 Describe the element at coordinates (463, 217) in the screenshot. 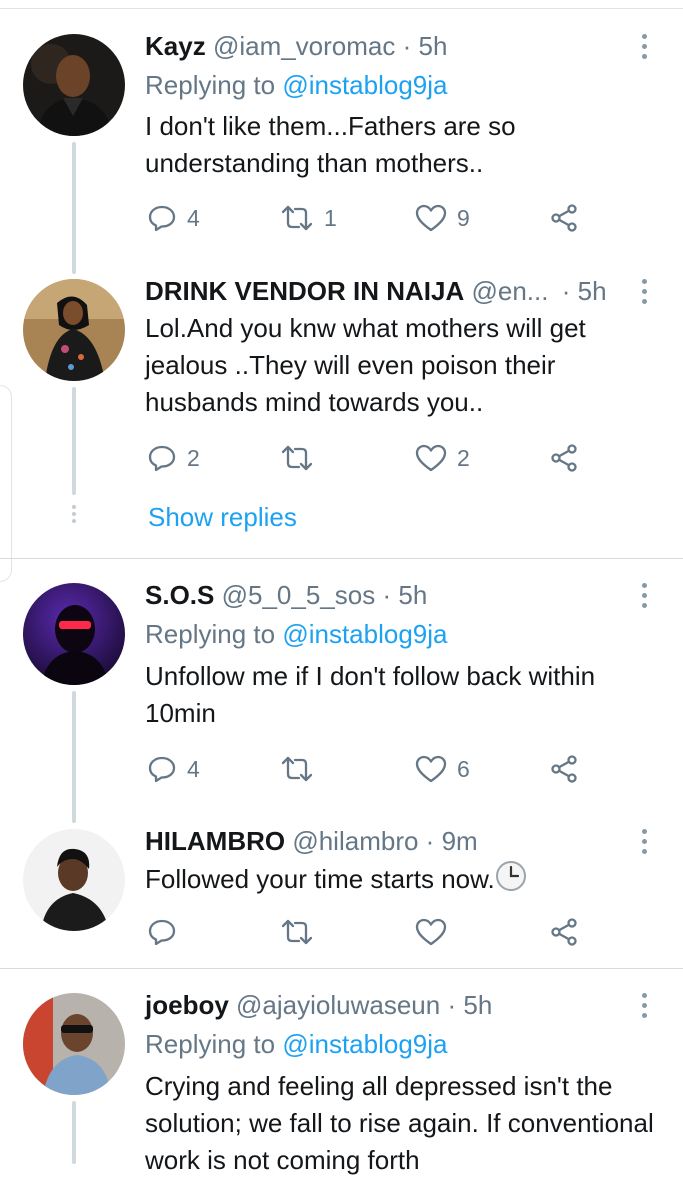

I see `like-count: 9` at that location.